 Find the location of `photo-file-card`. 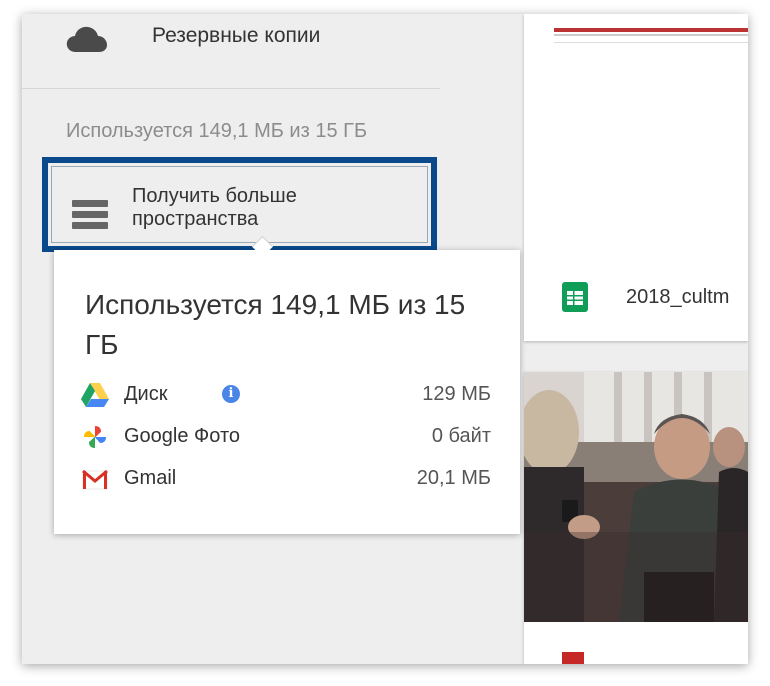

photo-file-card is located at coordinates (636, 518).